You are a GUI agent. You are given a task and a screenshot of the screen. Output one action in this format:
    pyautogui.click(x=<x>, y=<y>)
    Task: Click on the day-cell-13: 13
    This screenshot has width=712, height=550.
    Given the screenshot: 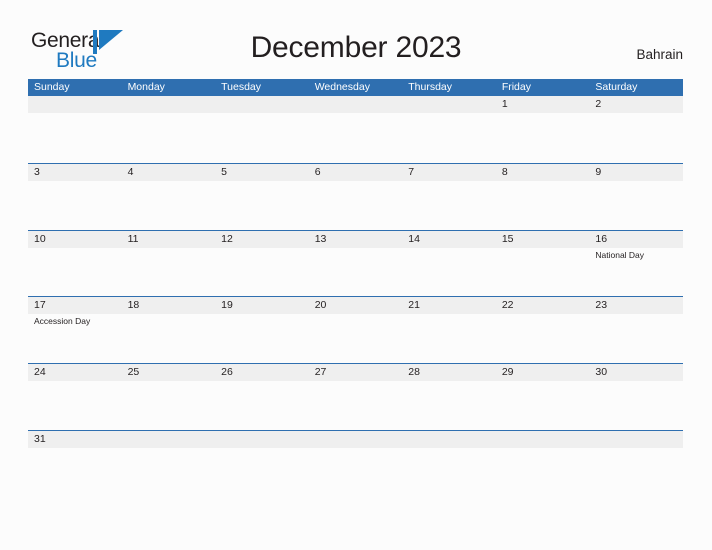 What is the action you would take?
    pyautogui.click(x=356, y=239)
    